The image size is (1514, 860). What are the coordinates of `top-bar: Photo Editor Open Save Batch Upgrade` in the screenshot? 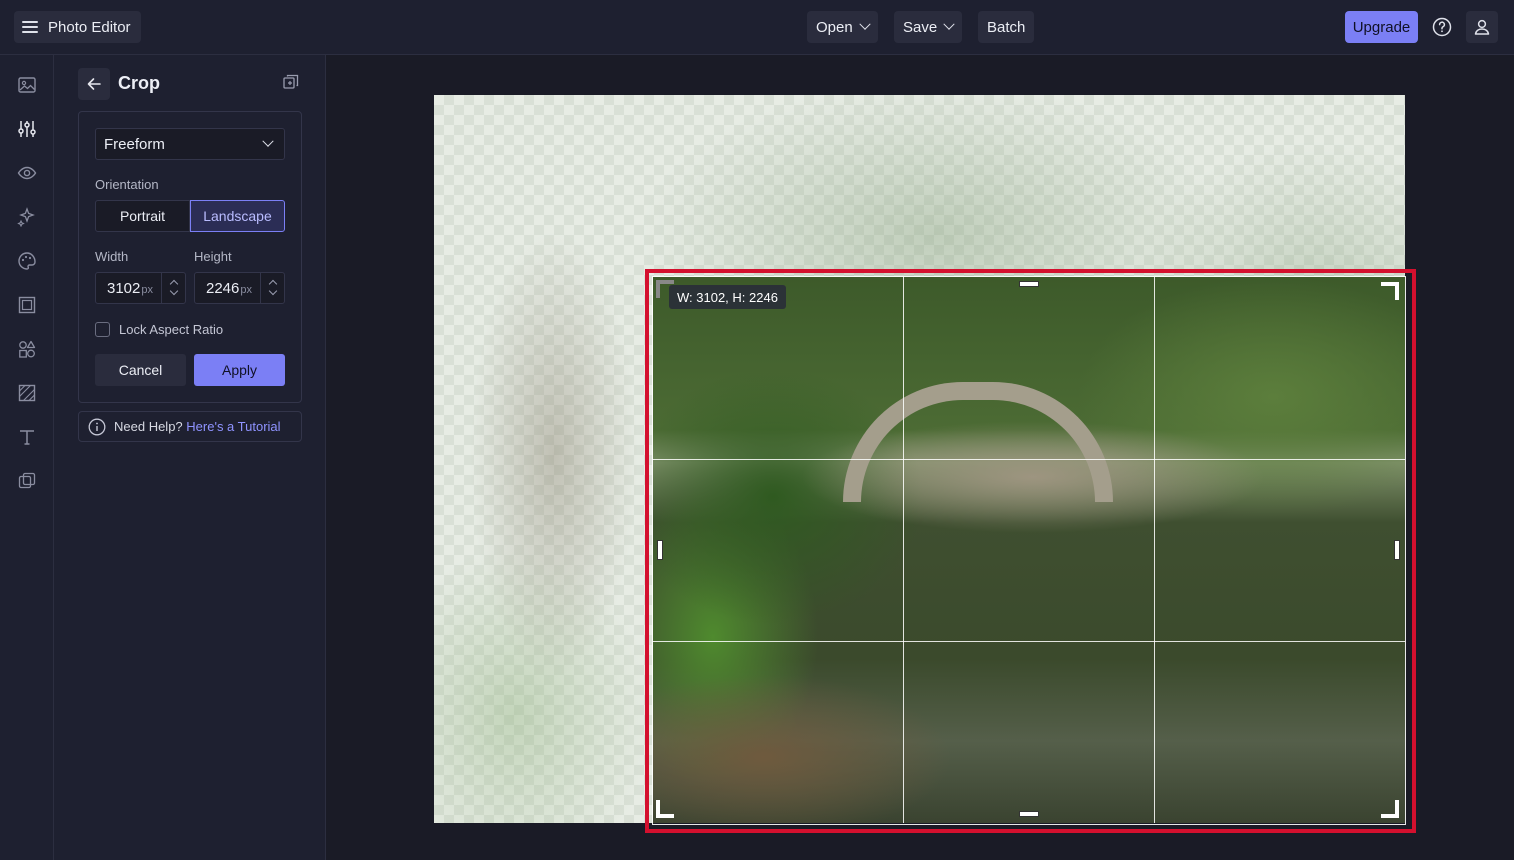 It's located at (757, 27).